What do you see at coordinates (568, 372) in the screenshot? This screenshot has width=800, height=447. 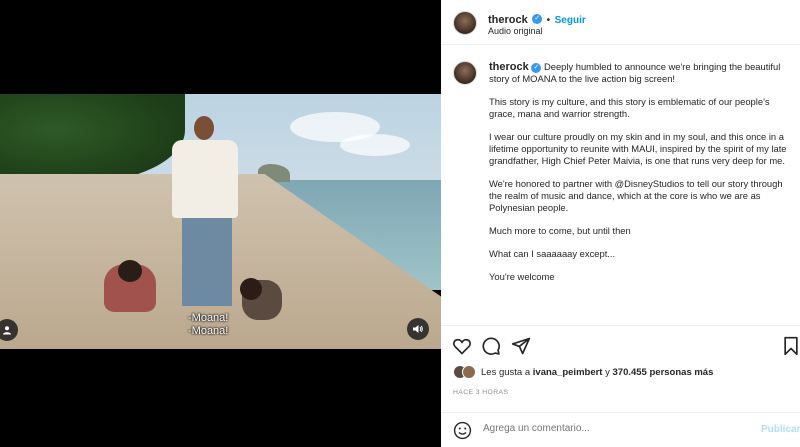 I see `liker-username-link: ivana_peimbert` at bounding box center [568, 372].